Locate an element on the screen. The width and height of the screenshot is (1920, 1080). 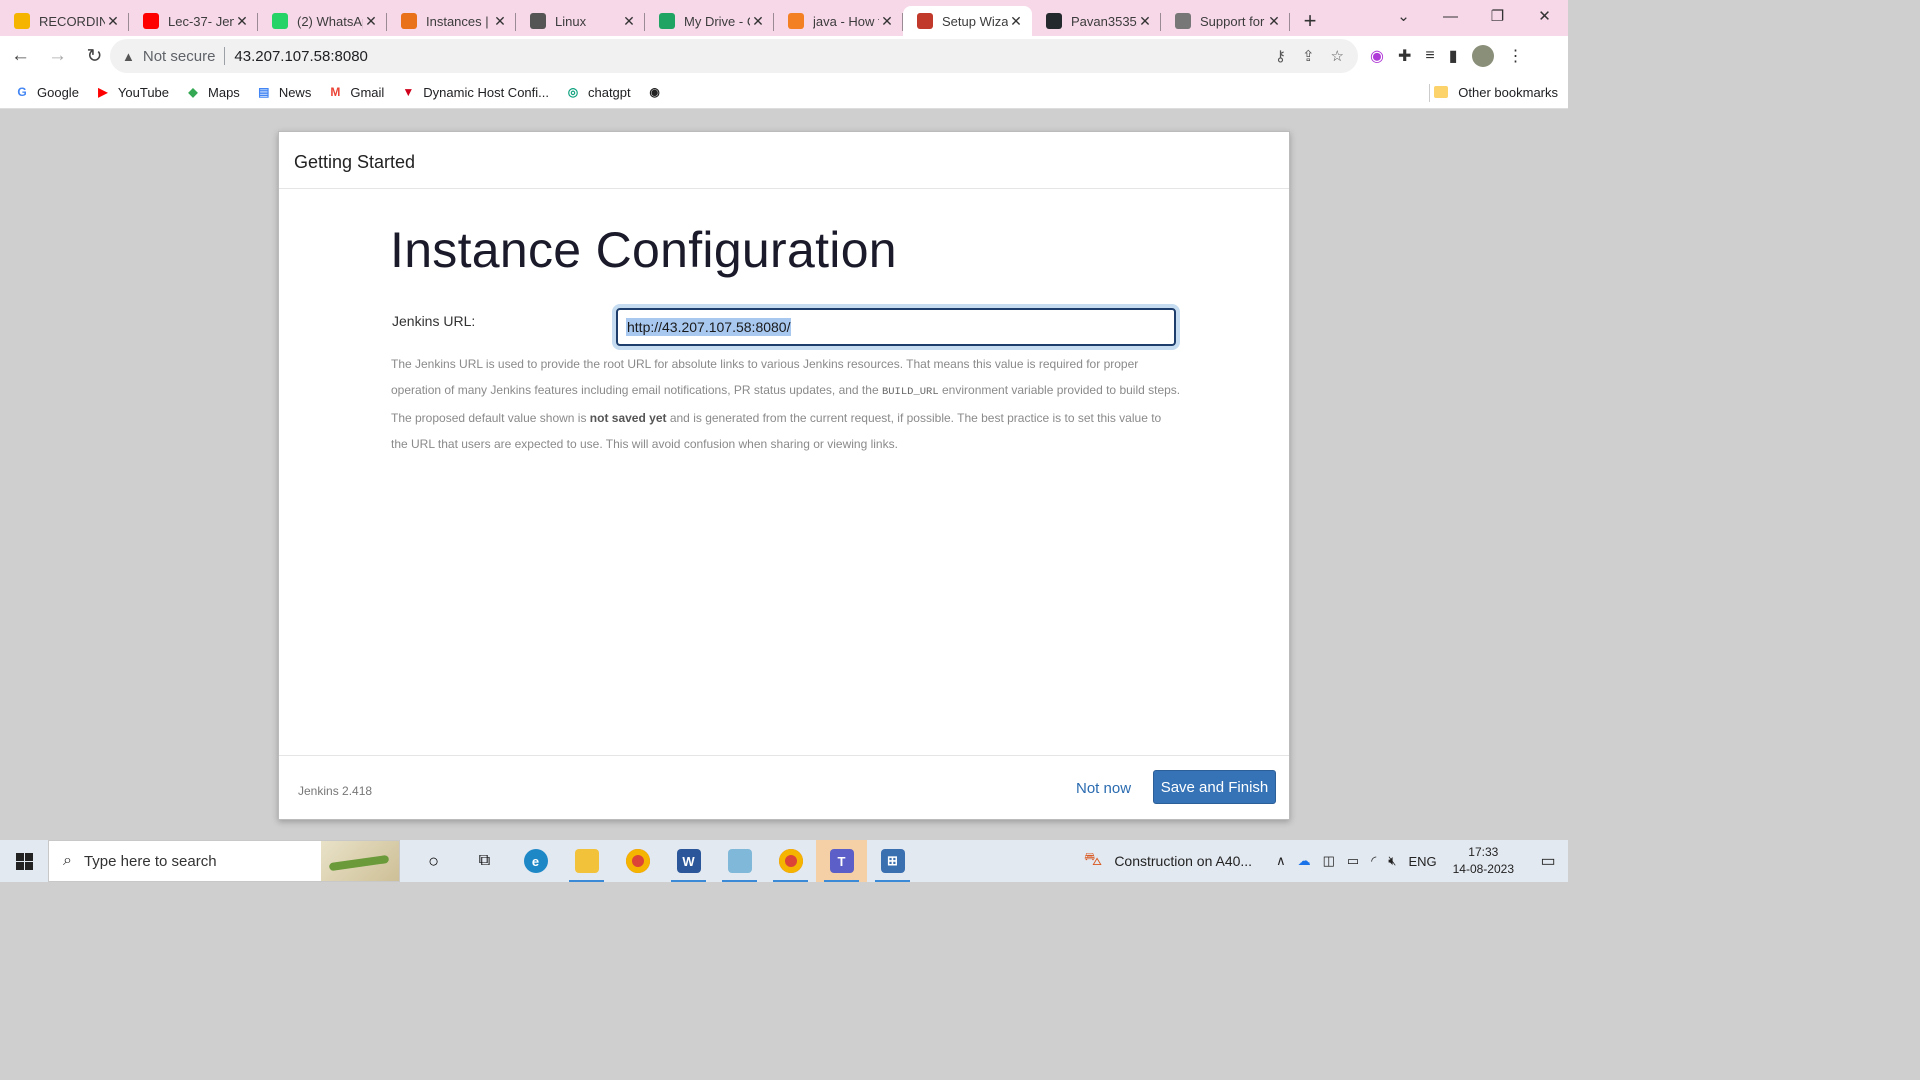
warning-icon: ▲ is located at coordinates (128, 56).